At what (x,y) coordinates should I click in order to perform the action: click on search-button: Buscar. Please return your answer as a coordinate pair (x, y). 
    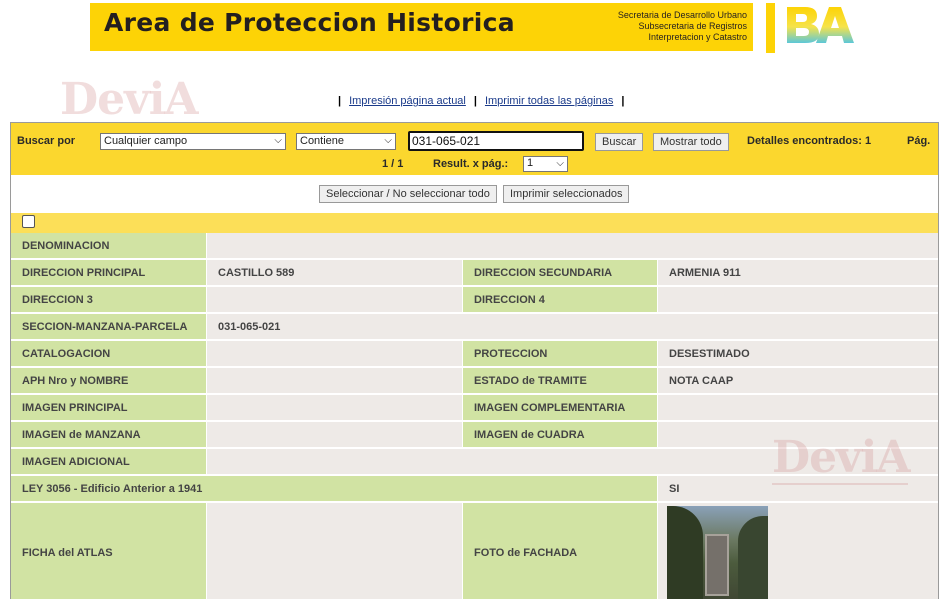
    Looking at the image, I should click on (619, 142).